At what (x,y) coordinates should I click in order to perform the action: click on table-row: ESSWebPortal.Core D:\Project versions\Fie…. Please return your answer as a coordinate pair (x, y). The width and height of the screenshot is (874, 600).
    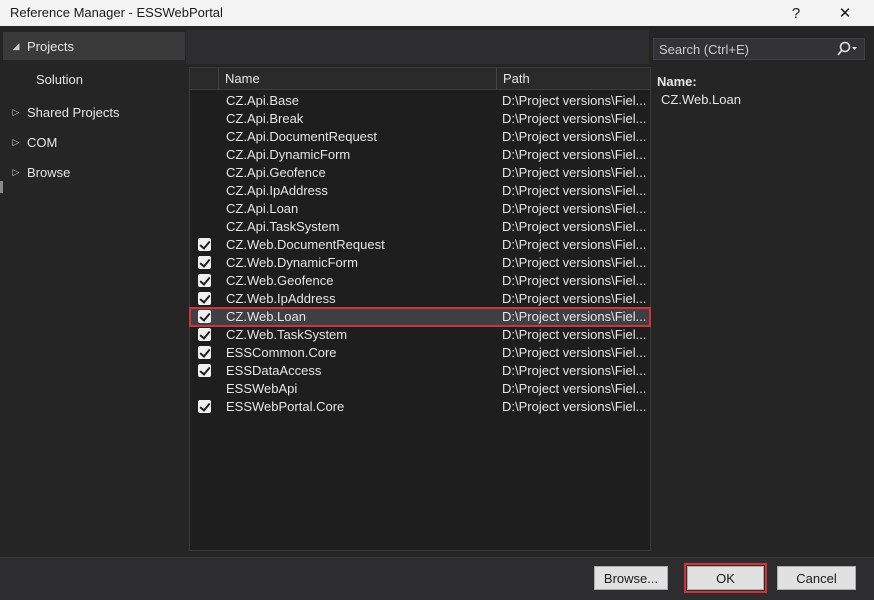
    Looking at the image, I should click on (420, 407).